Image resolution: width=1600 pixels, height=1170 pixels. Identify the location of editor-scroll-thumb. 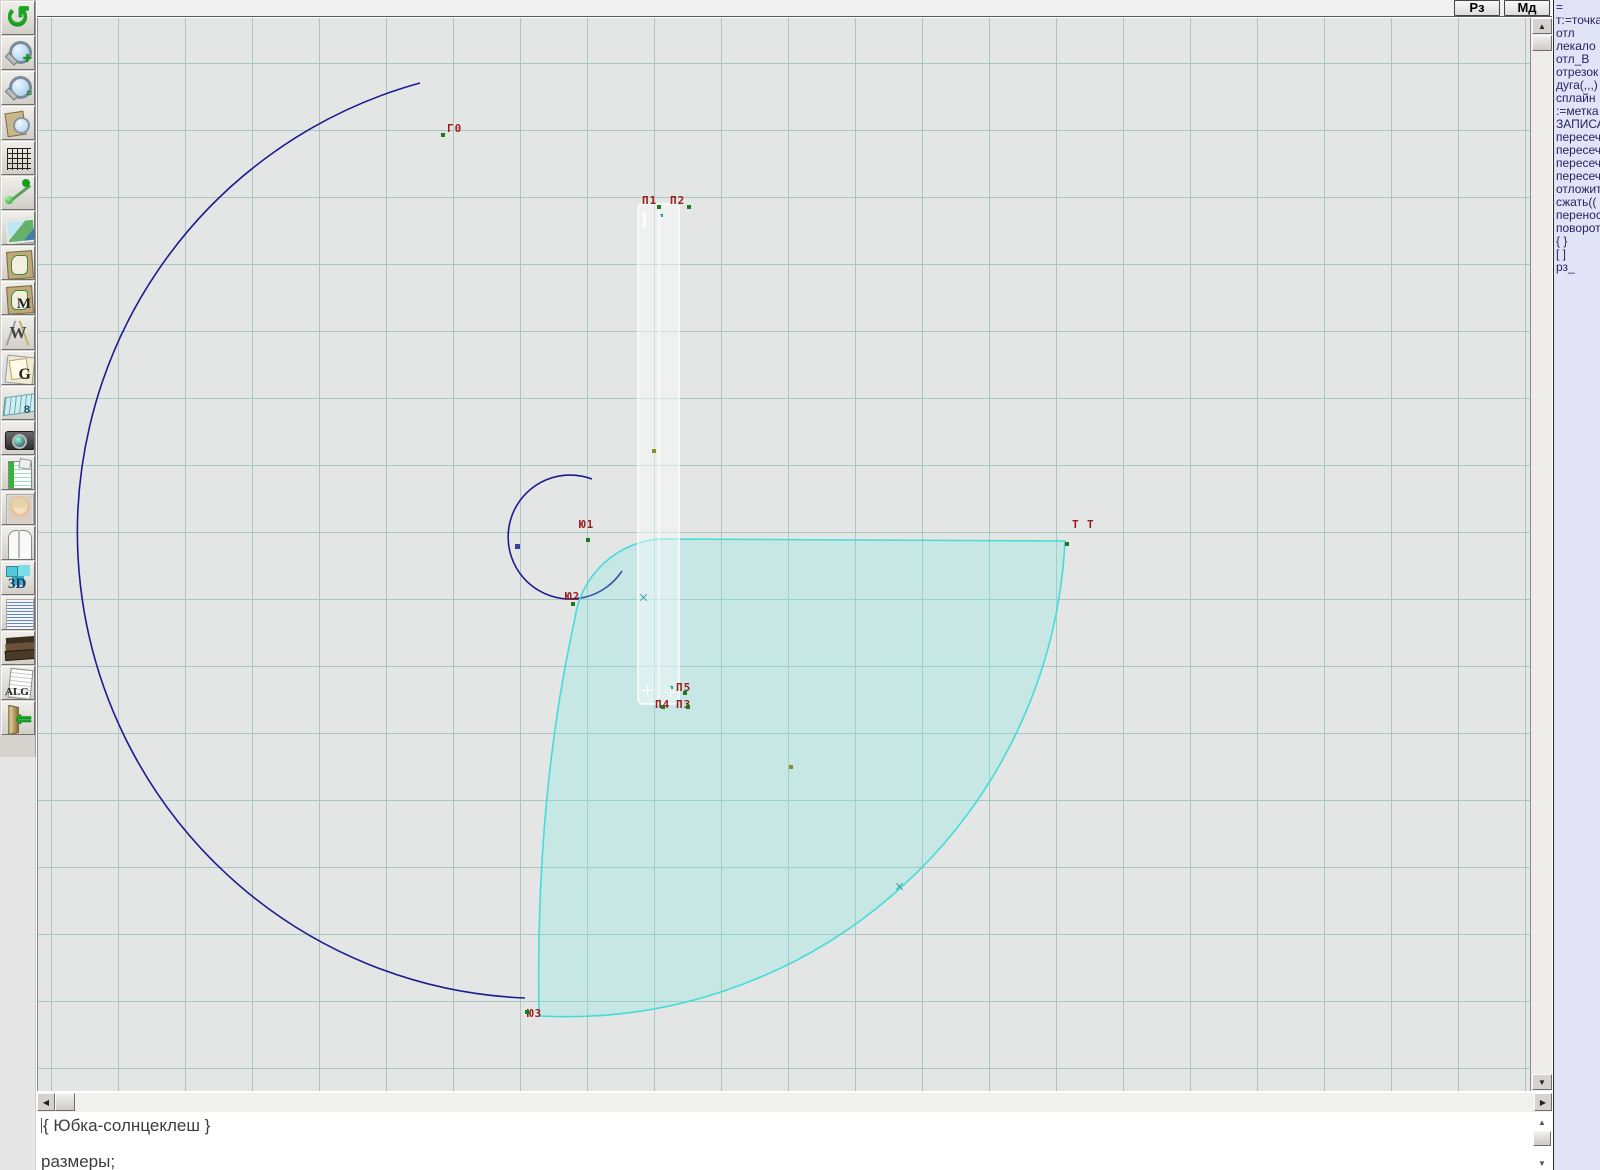
(1542, 1138).